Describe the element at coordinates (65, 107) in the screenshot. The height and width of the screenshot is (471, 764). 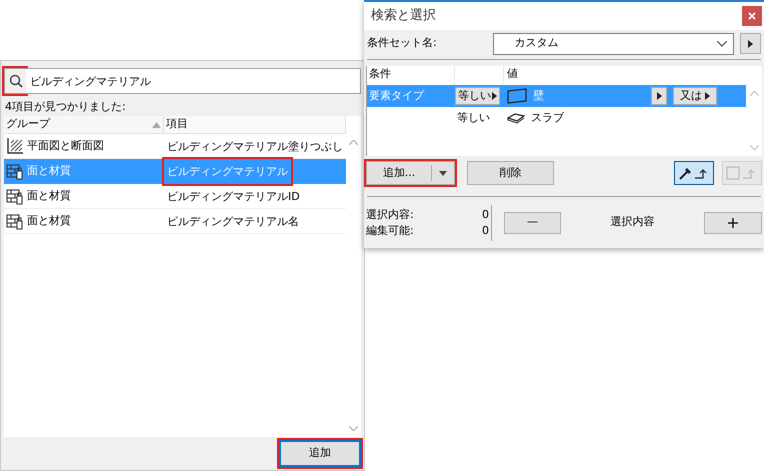
I see `result-count: 4項目が見つかりました:` at that location.